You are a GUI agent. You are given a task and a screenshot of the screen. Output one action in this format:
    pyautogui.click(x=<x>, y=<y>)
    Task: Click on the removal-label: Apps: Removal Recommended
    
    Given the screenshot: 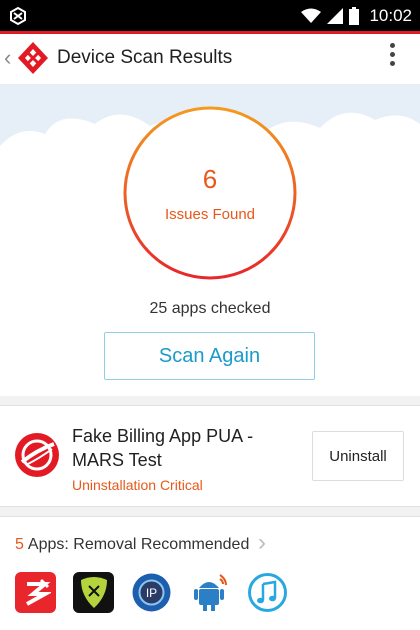 What is the action you would take?
    pyautogui.click(x=138, y=544)
    